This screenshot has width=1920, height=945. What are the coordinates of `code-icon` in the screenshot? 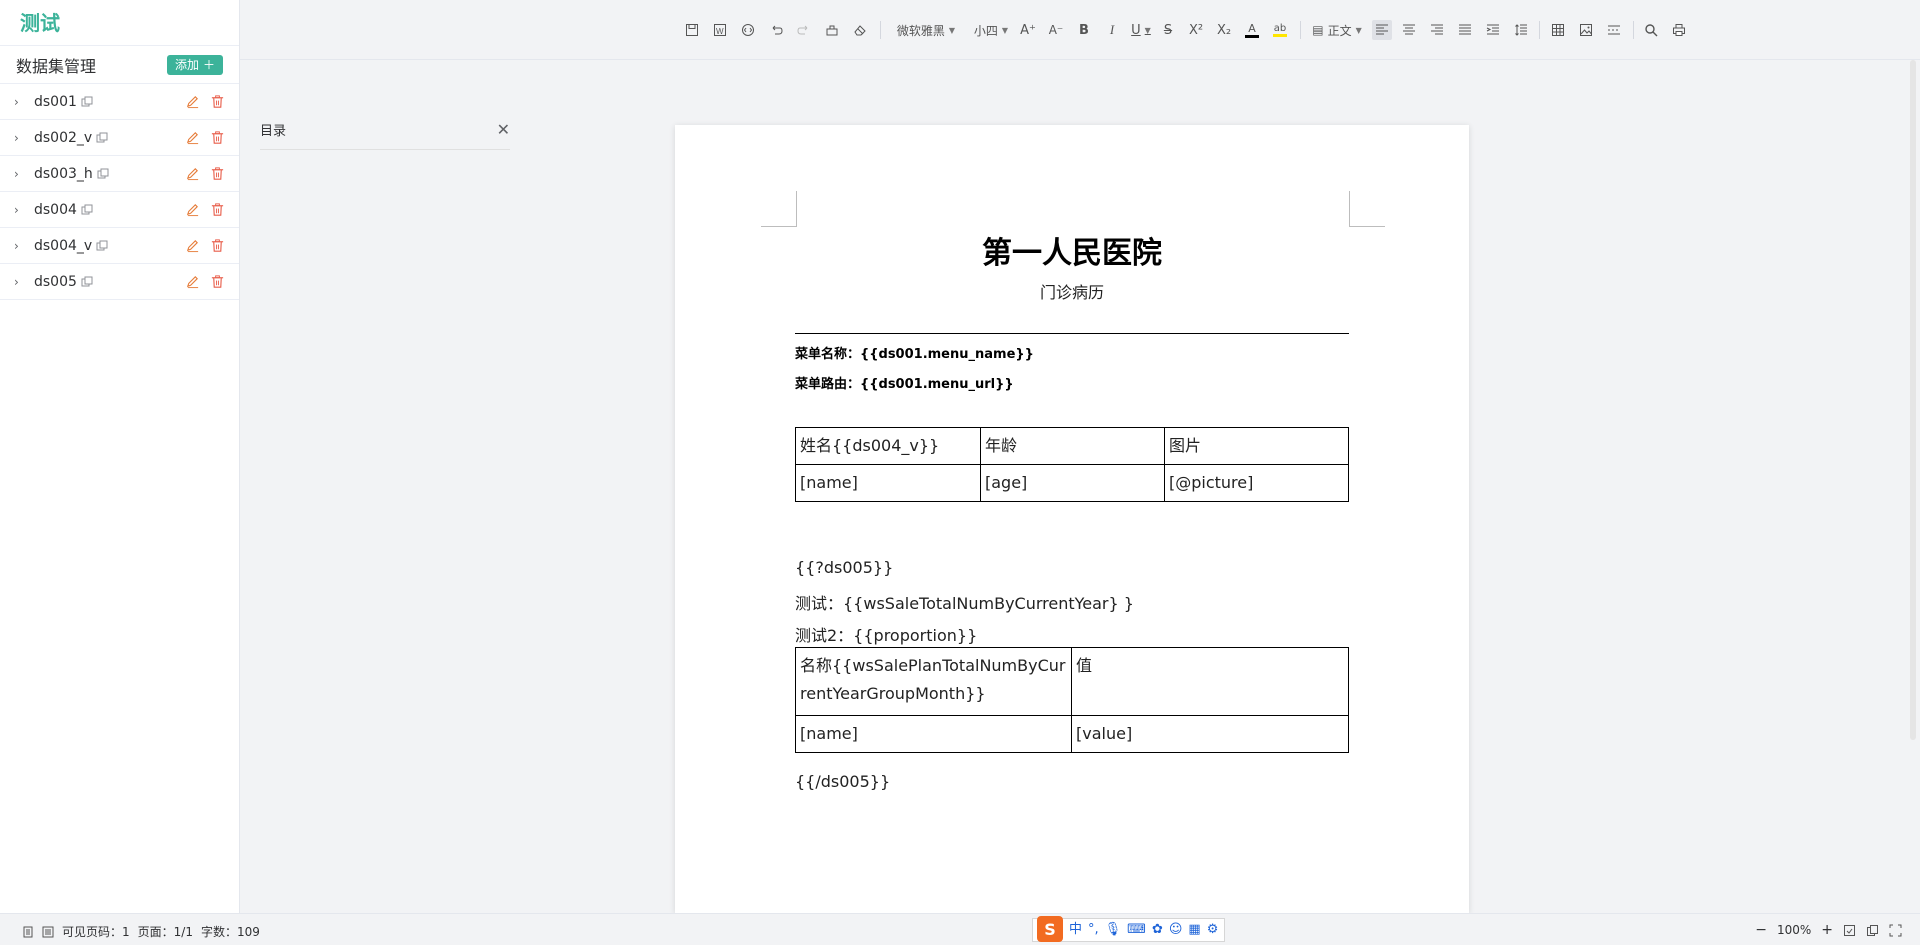 It's located at (748, 30).